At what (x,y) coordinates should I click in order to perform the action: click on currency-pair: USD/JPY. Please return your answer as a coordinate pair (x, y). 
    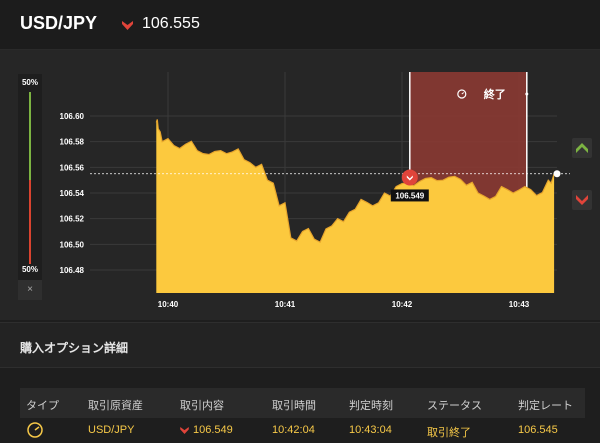
    Looking at the image, I should click on (59, 23).